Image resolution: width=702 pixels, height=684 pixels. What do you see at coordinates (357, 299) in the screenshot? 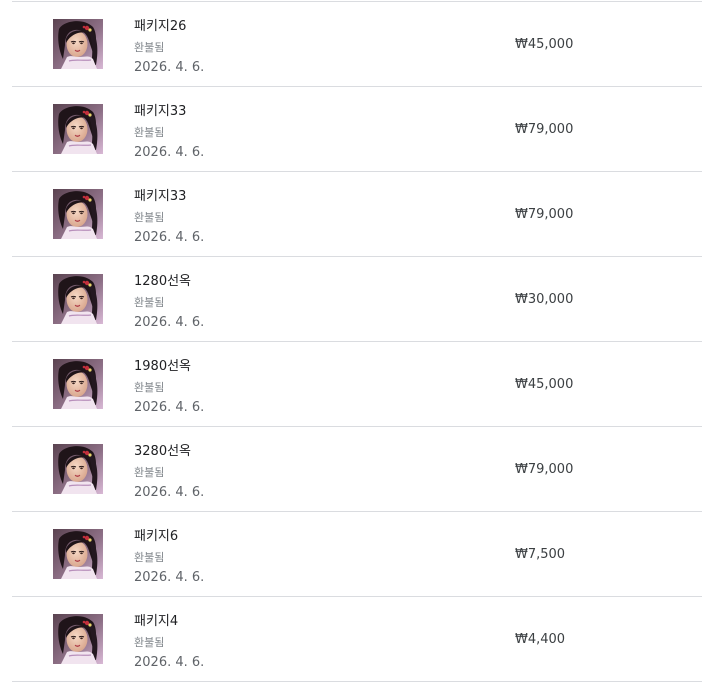
I see `purchase-row: 1280선옥 환불됨 2026. 4. 6. ₩30,000` at bounding box center [357, 299].